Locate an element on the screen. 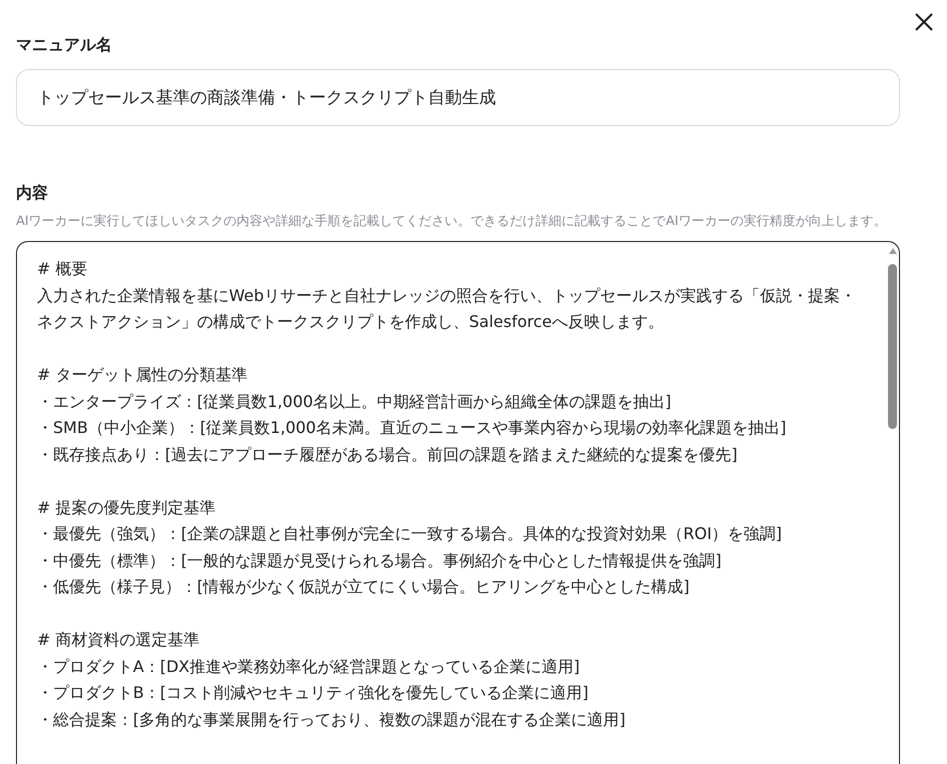  content-line: ・既存接点あり：[過去にアプローチ履歴がある場合。前回の課題を踏まえた継続的な提案を優先] is located at coordinates (387, 455).